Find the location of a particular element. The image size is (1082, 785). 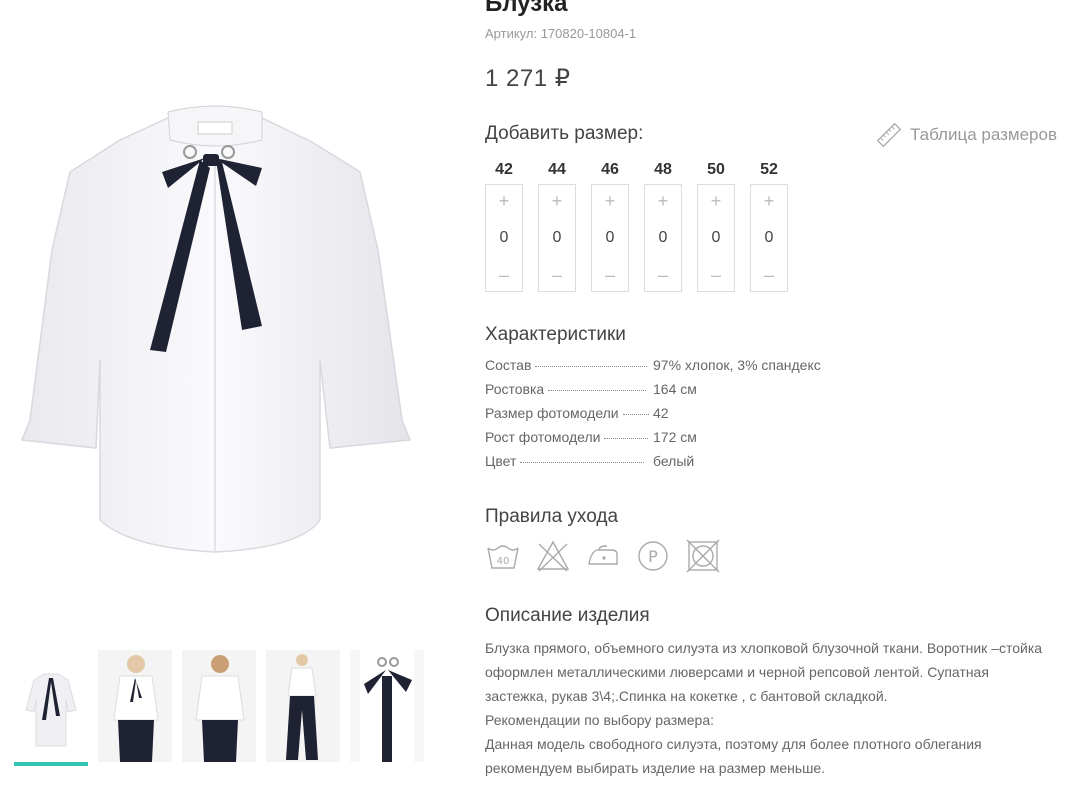

characteristic-value: 172 см is located at coordinates (675, 437).